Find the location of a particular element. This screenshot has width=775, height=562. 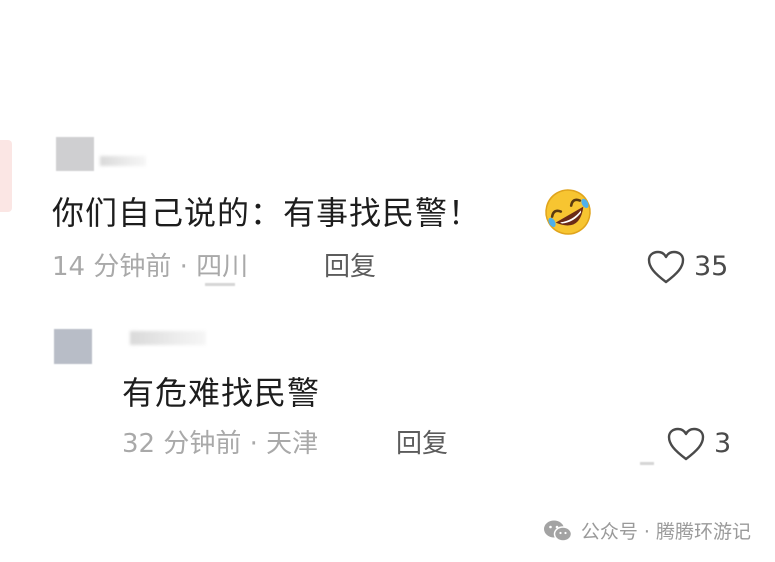

watermark-text: 公众号 · 腾腾环游记 is located at coordinates (665, 532).